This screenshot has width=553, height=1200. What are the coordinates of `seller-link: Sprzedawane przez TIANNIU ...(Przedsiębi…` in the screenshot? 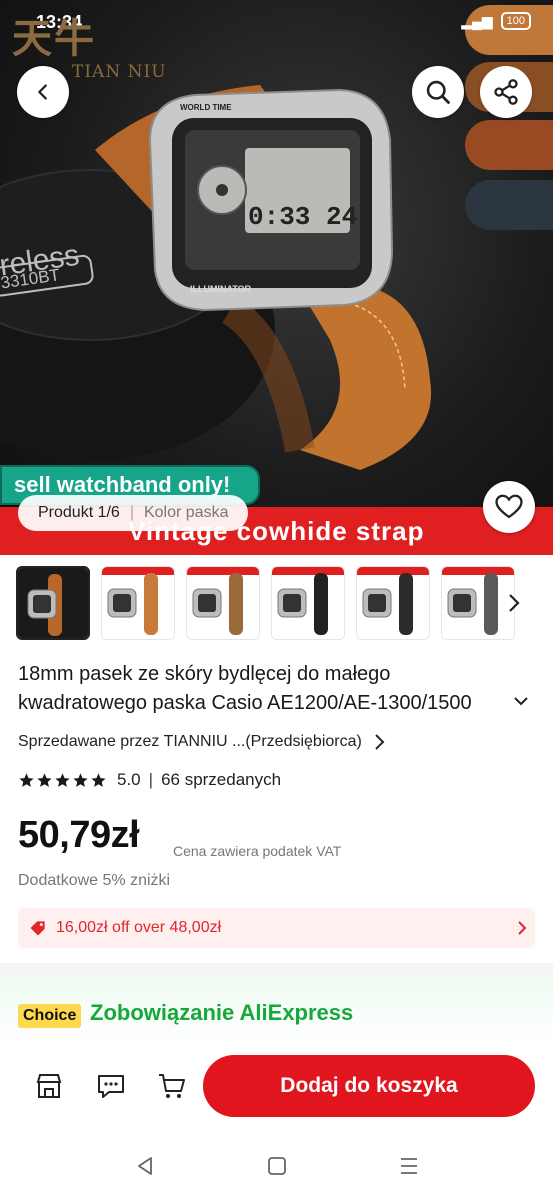 It's located at (203, 742).